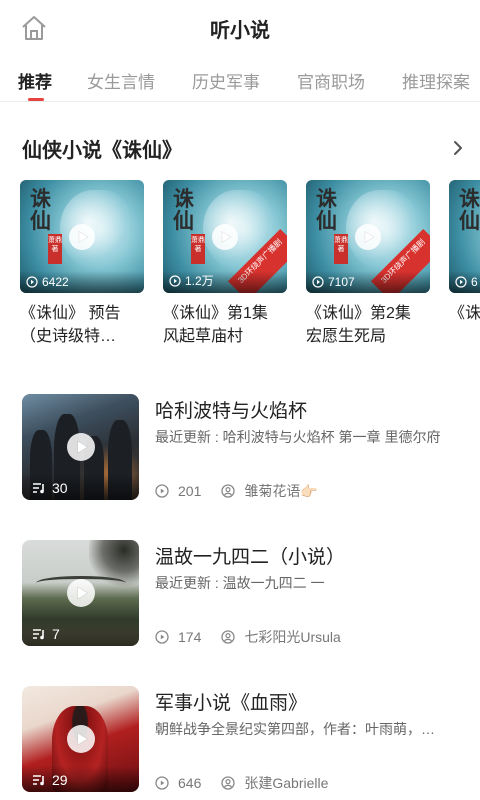 This screenshot has height=800, width=480. What do you see at coordinates (358, 325) in the screenshot?
I see `episode-title: 《诛仙》第2集 宏愿生死局` at bounding box center [358, 325].